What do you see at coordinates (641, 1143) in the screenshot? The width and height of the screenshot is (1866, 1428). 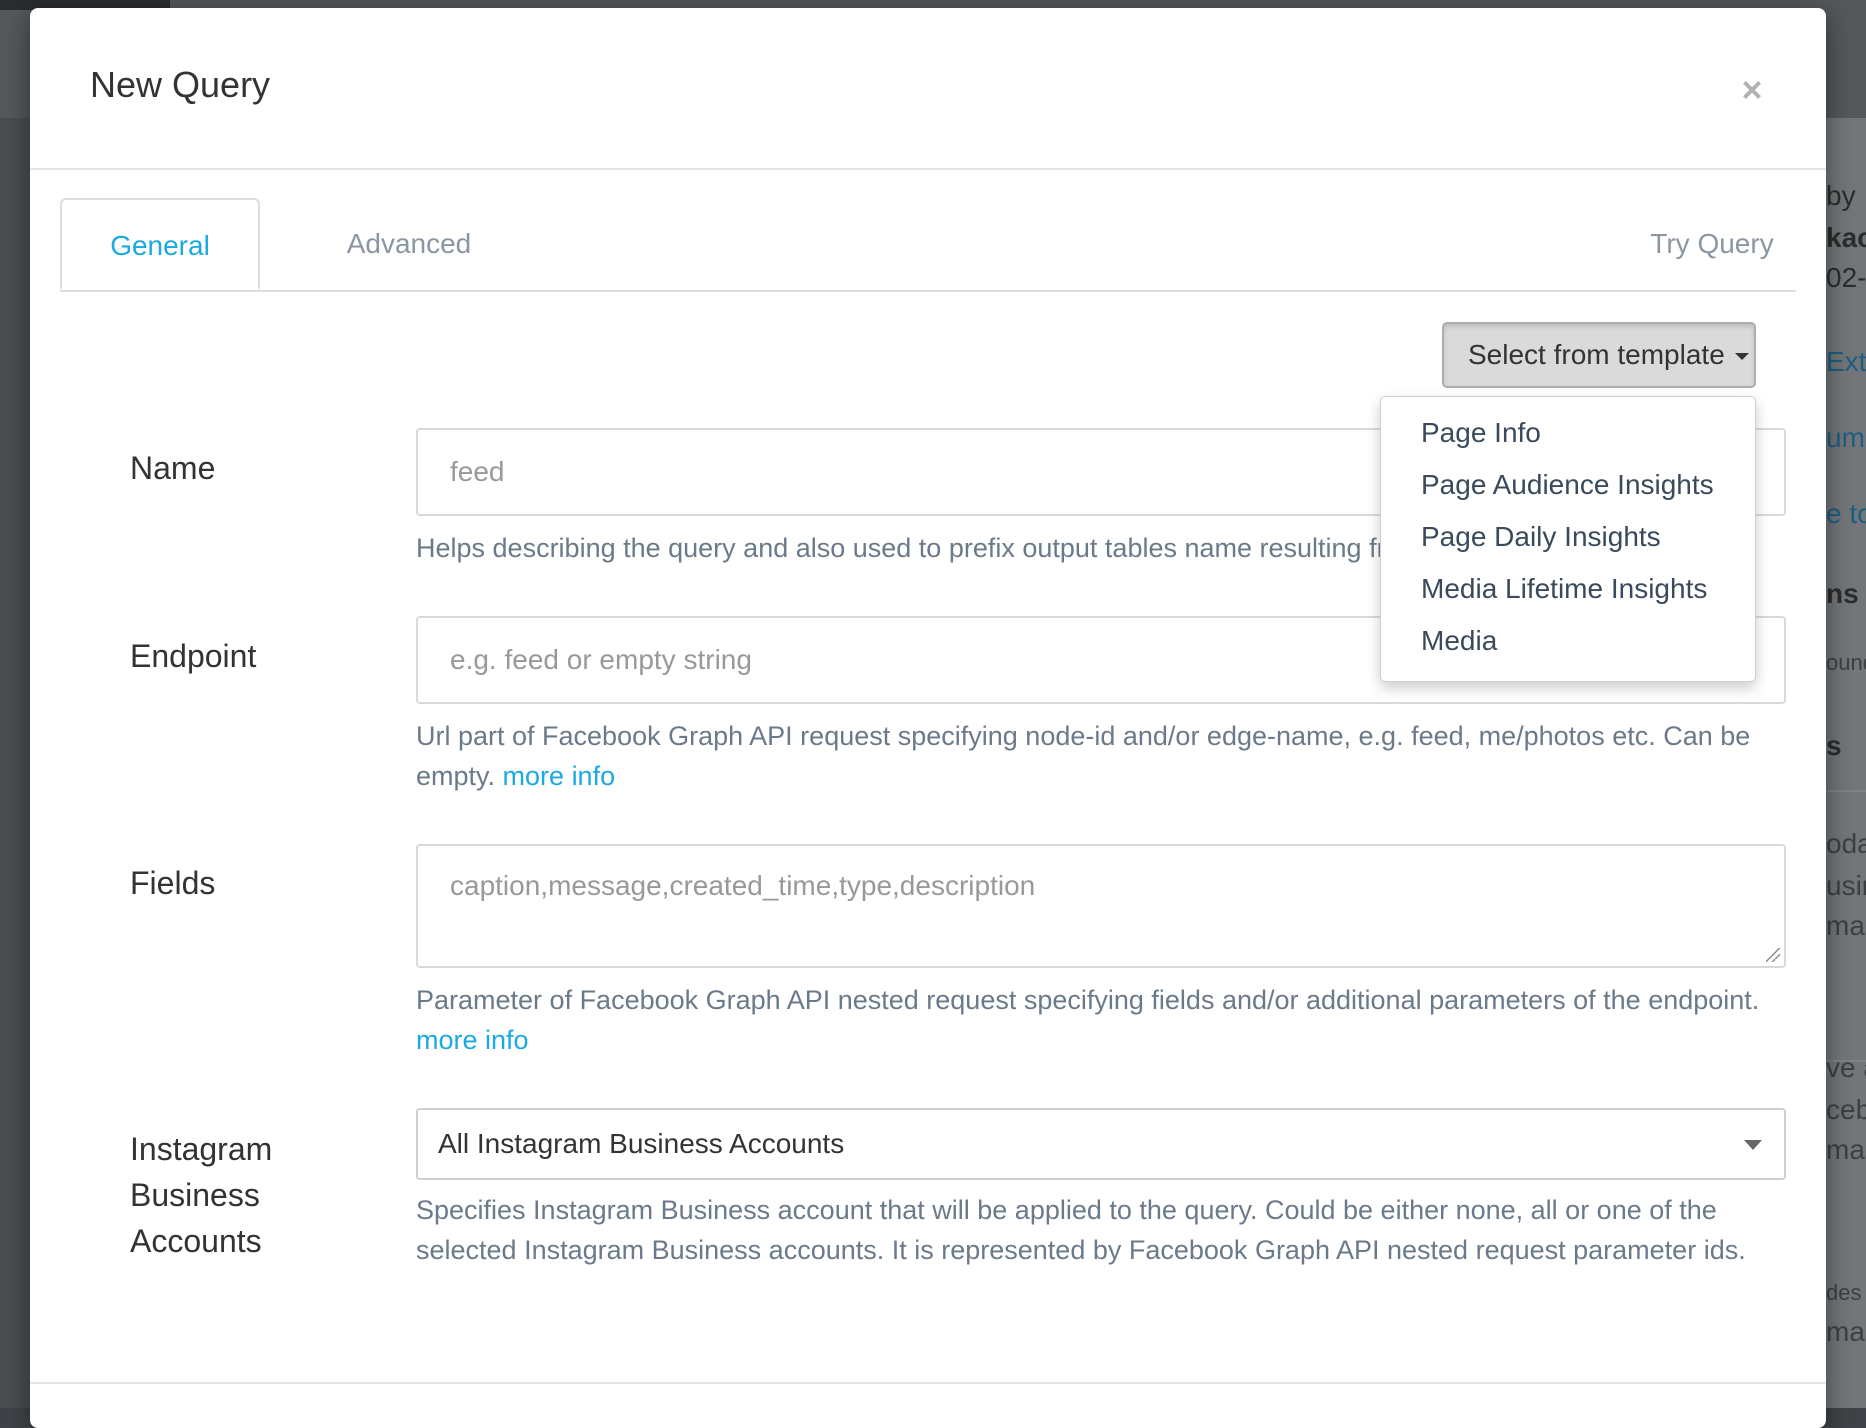 I see `accounts-selected-value: All Instagram Business Accounts` at bounding box center [641, 1143].